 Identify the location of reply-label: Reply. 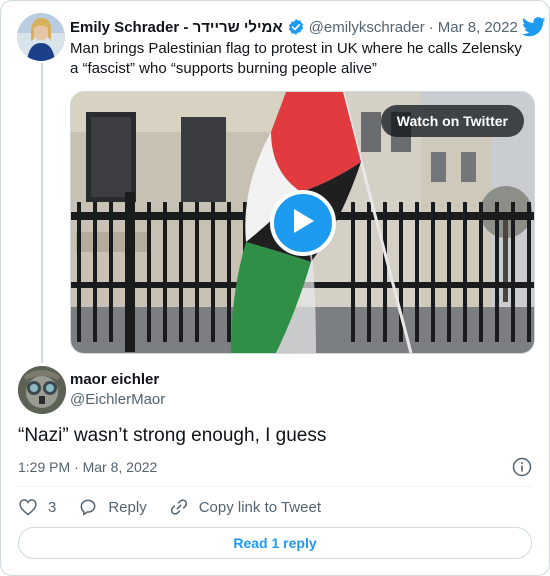
(127, 507).